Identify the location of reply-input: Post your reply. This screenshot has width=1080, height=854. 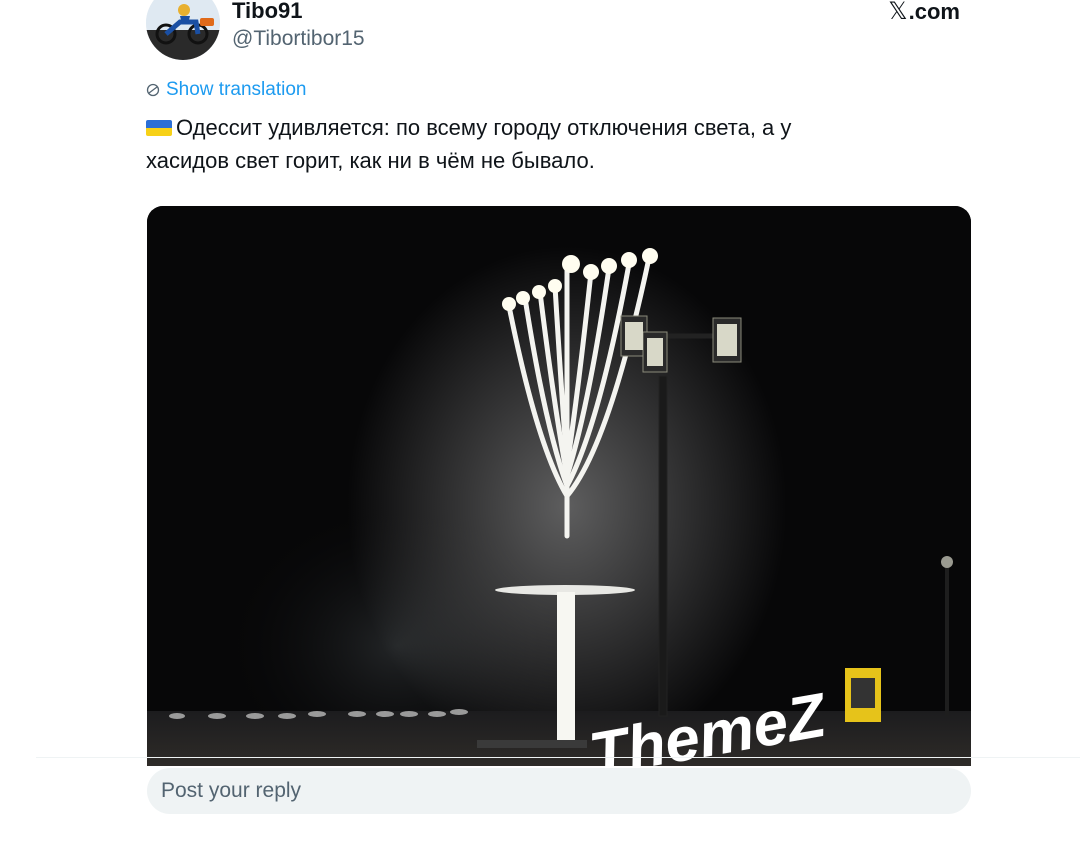
(559, 791).